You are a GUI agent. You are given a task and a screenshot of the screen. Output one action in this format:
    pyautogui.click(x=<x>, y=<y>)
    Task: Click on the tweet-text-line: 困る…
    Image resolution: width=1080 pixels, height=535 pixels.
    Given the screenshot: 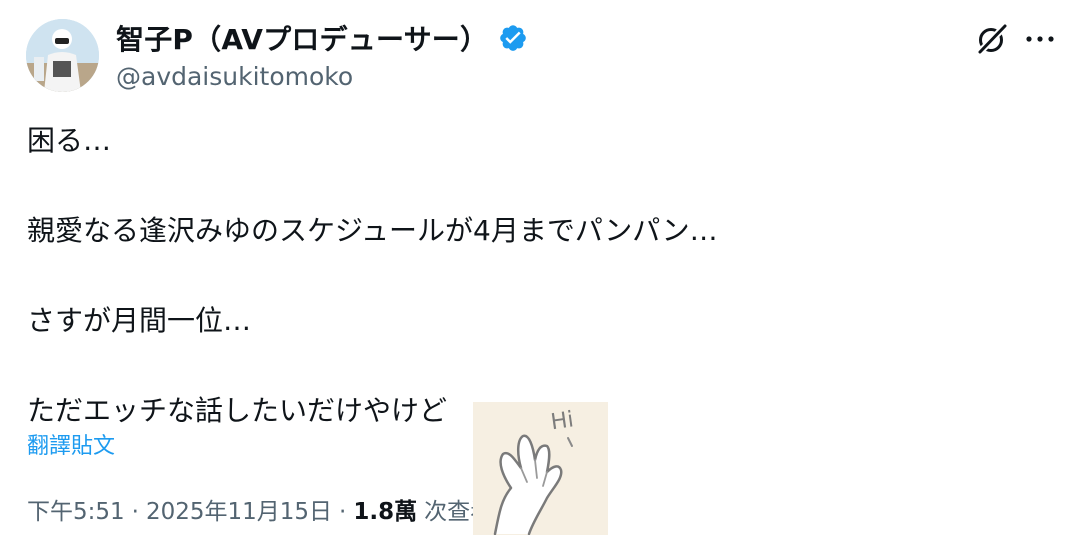 What is the action you would take?
    pyautogui.click(x=69, y=140)
    